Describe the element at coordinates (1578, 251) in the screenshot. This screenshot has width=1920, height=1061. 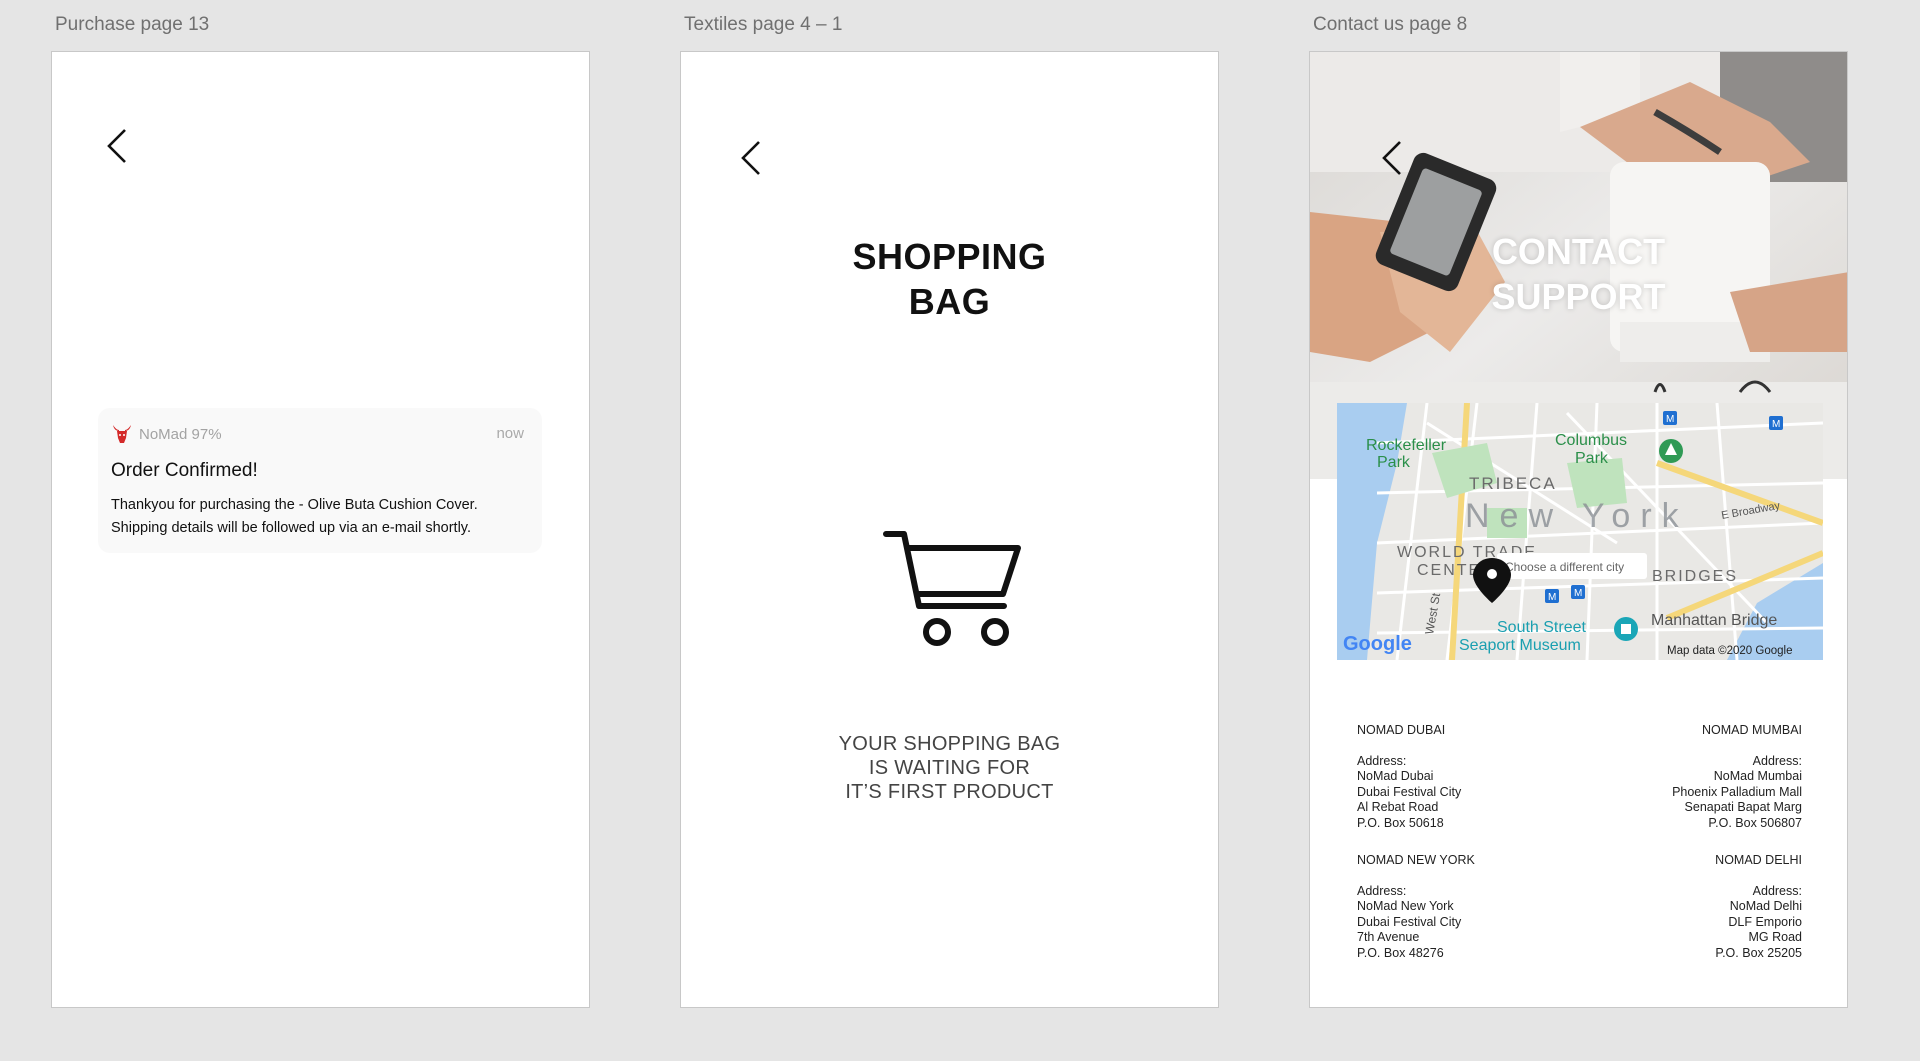
I see `page-title-line: CONTACT` at that location.